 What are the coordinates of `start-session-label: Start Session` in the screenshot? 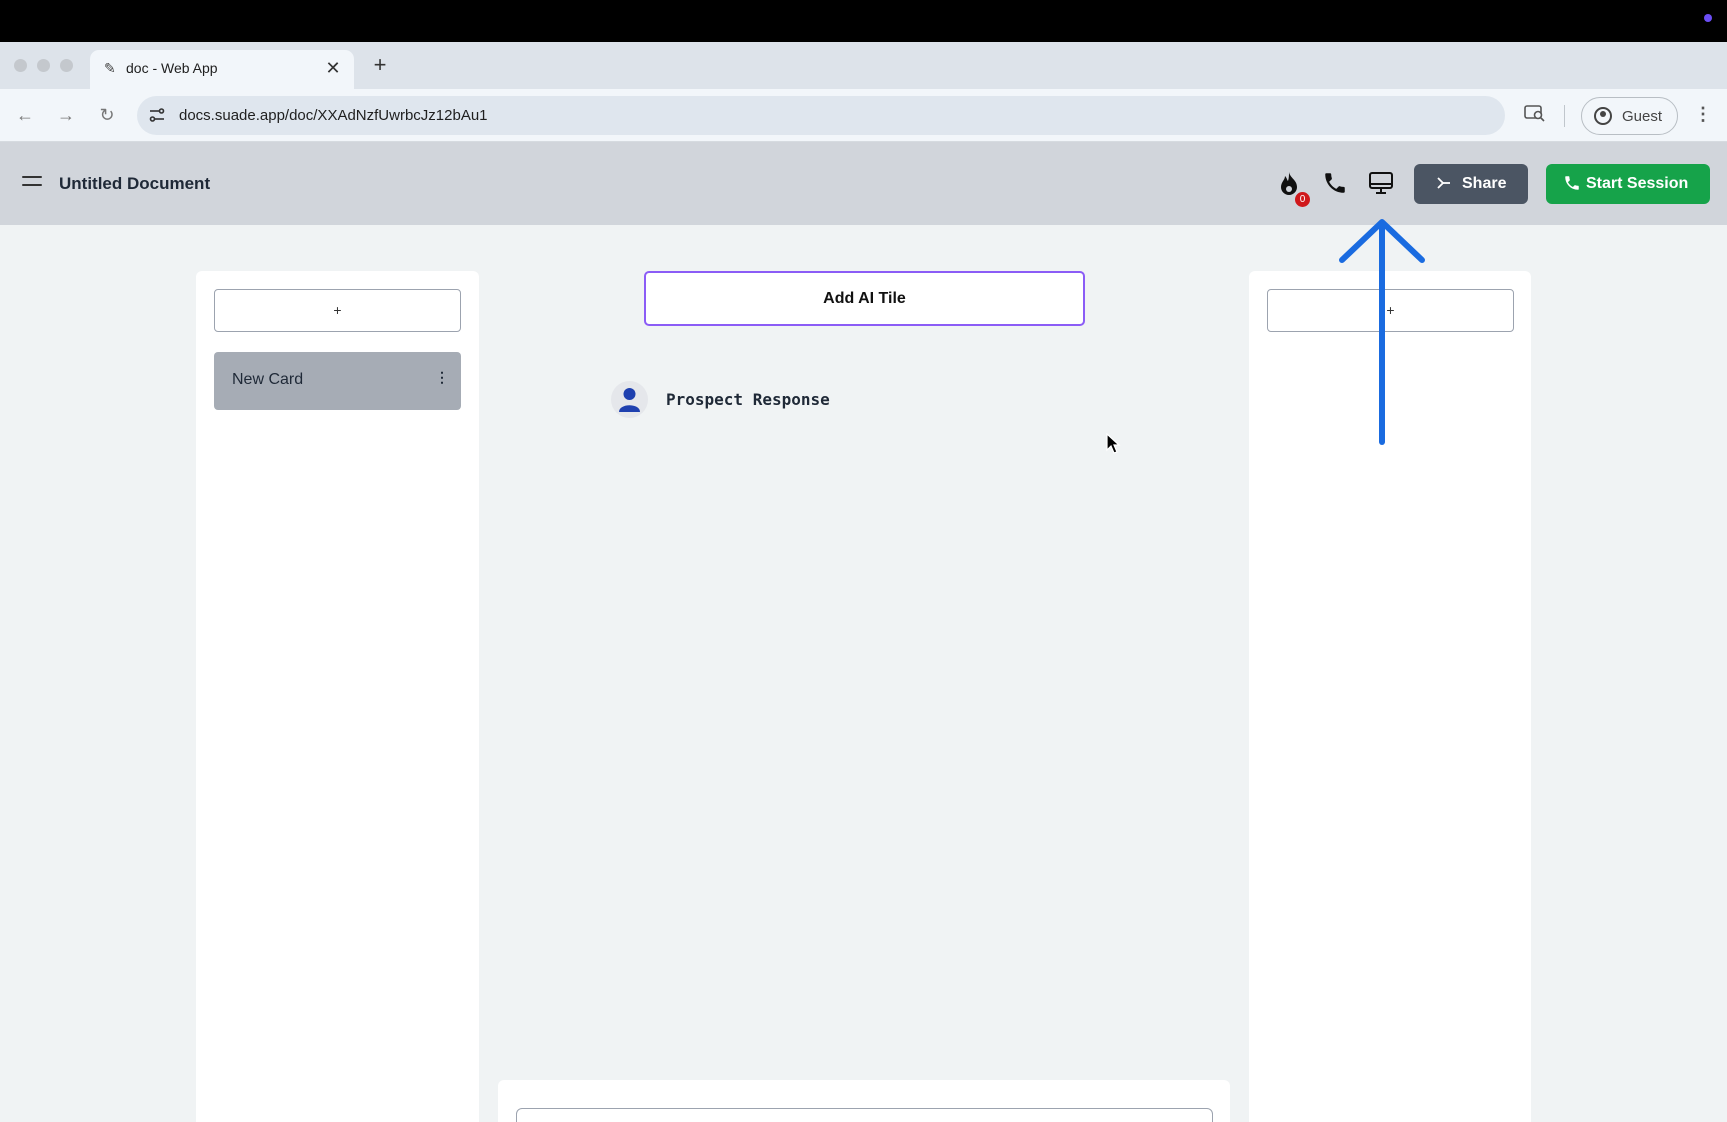 It's located at (1637, 183).